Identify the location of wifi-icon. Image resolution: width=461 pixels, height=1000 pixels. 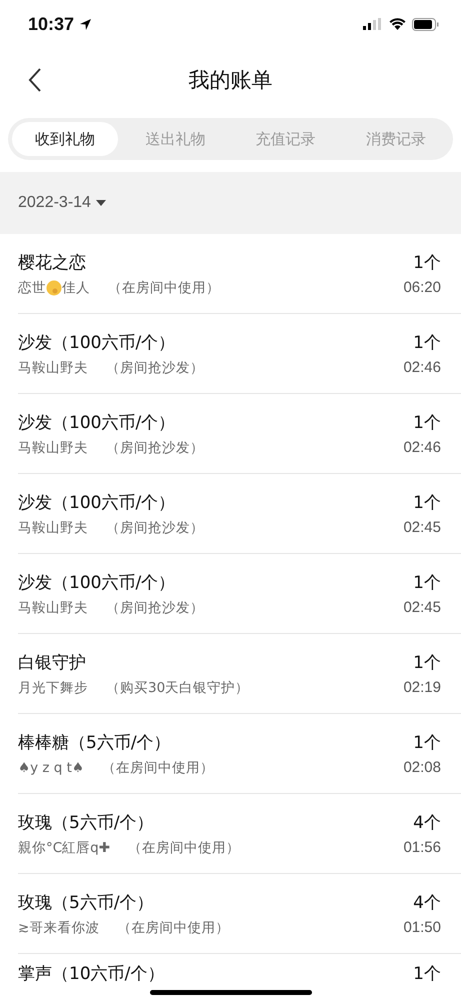
(397, 24).